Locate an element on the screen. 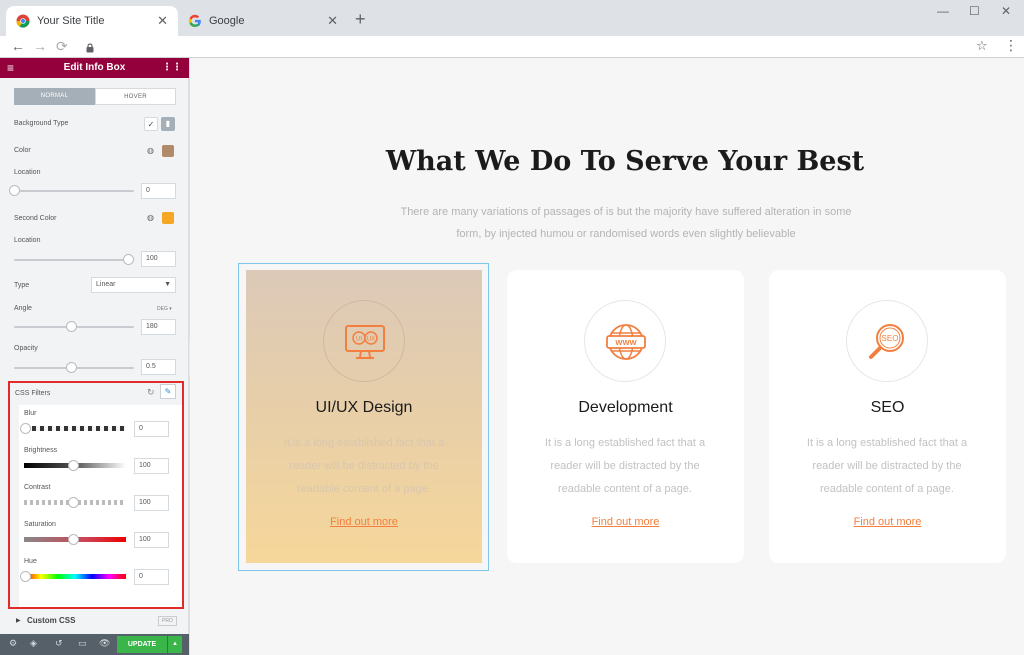 The height and width of the screenshot is (655, 1024). hue-slider-track is located at coordinates (75, 576).